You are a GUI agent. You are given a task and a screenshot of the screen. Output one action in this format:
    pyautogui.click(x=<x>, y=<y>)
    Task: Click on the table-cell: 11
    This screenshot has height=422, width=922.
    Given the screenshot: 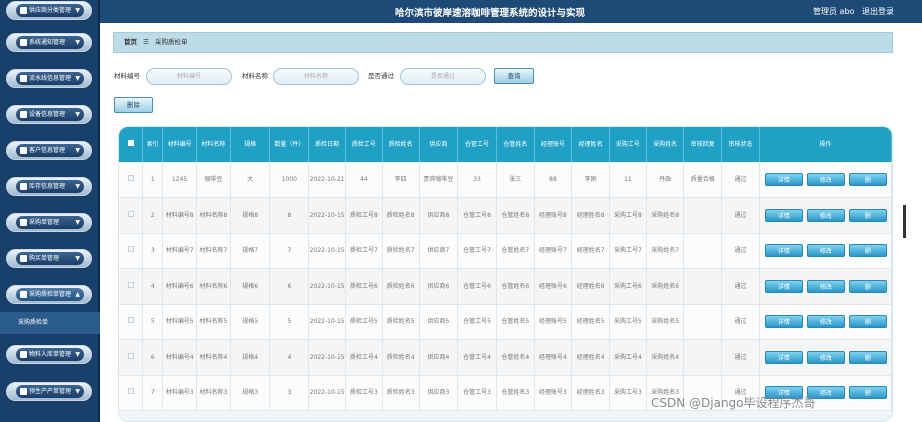 What is the action you would take?
    pyautogui.click(x=628, y=180)
    